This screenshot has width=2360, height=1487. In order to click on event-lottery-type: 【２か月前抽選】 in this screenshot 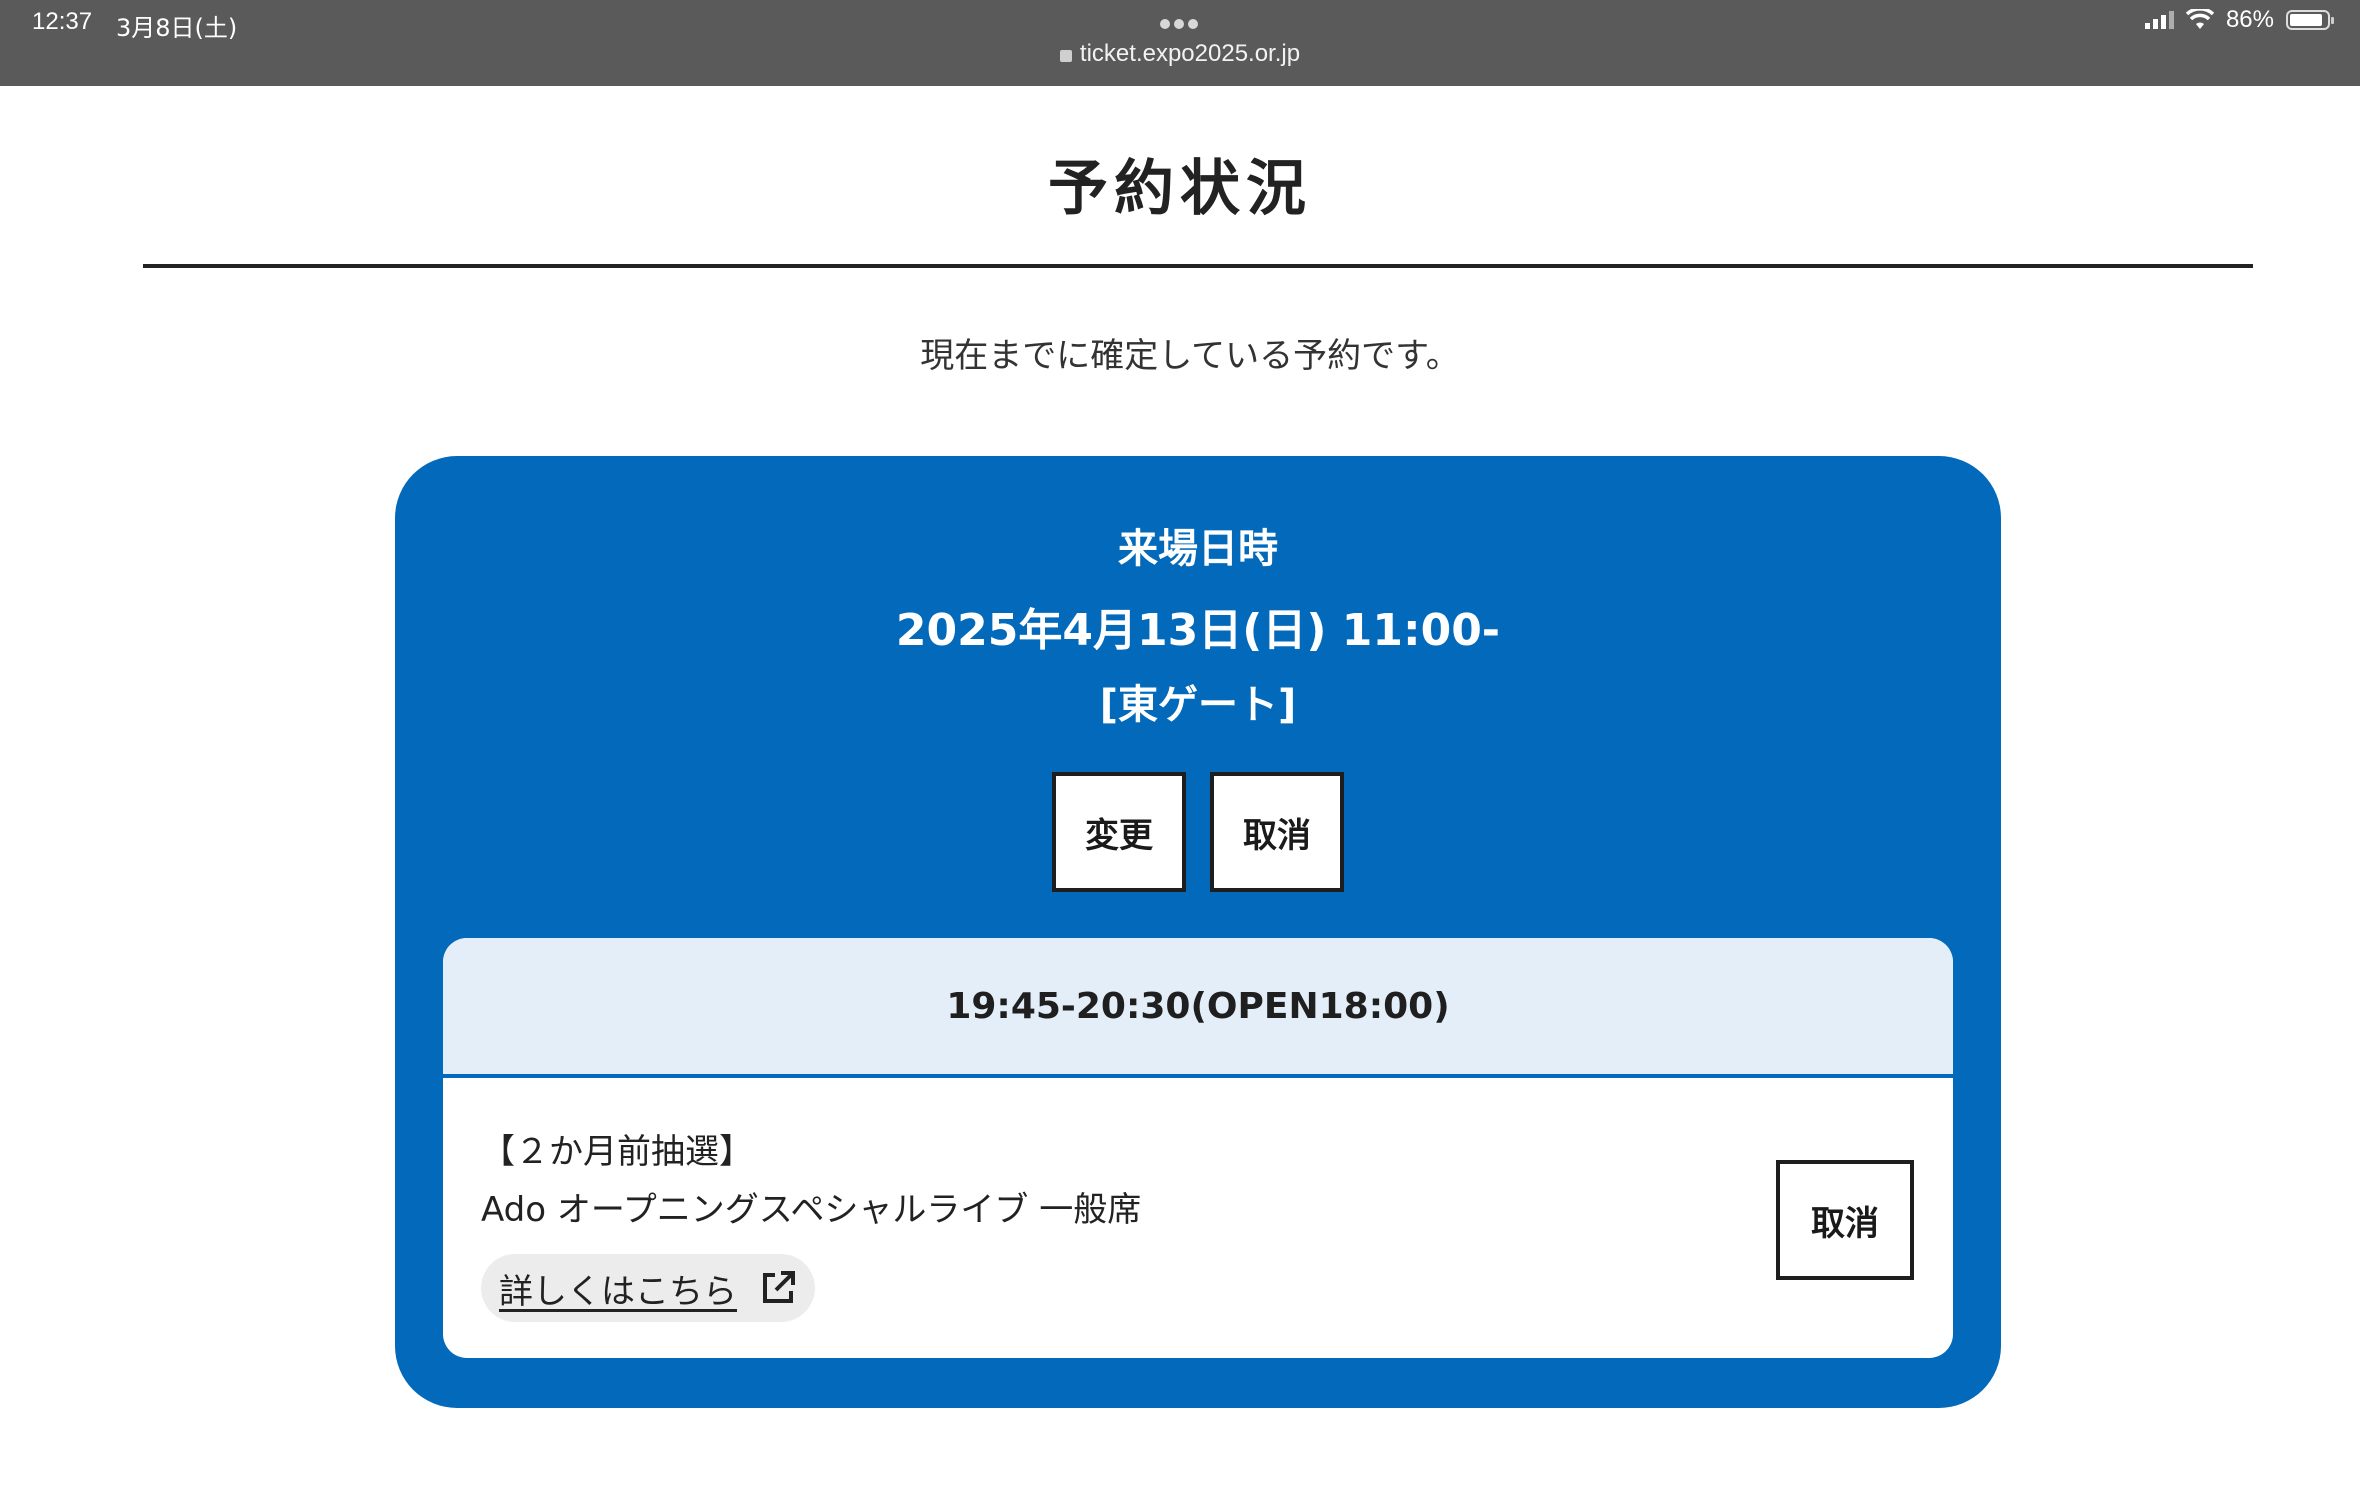, I will do `click(617, 1152)`.